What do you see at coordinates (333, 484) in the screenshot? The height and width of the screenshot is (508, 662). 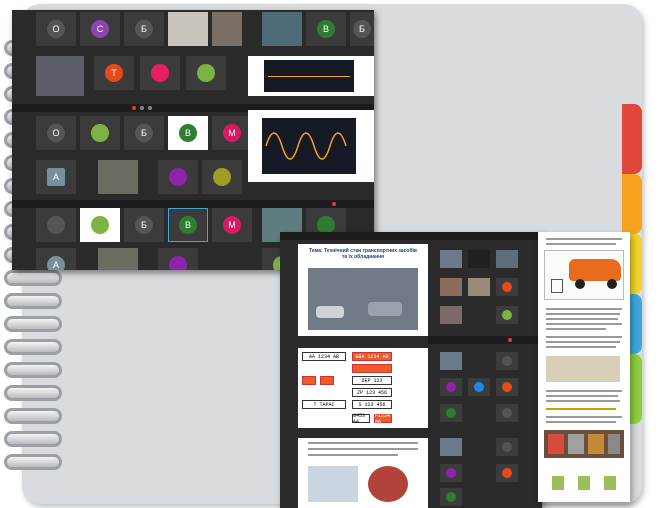 I see `oil-bottles-image` at bounding box center [333, 484].